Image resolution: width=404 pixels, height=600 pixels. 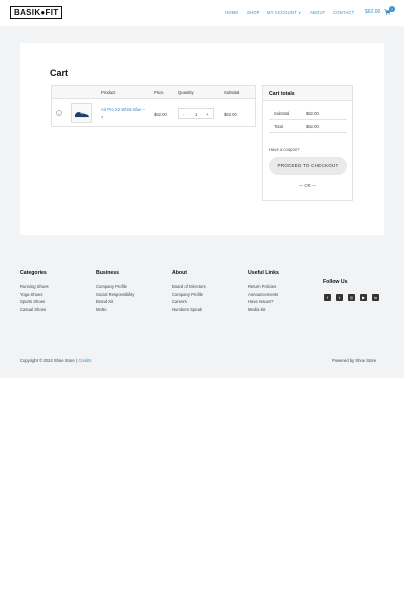 What do you see at coordinates (263, 295) in the screenshot?
I see `footer-link: Announcements` at bounding box center [263, 295].